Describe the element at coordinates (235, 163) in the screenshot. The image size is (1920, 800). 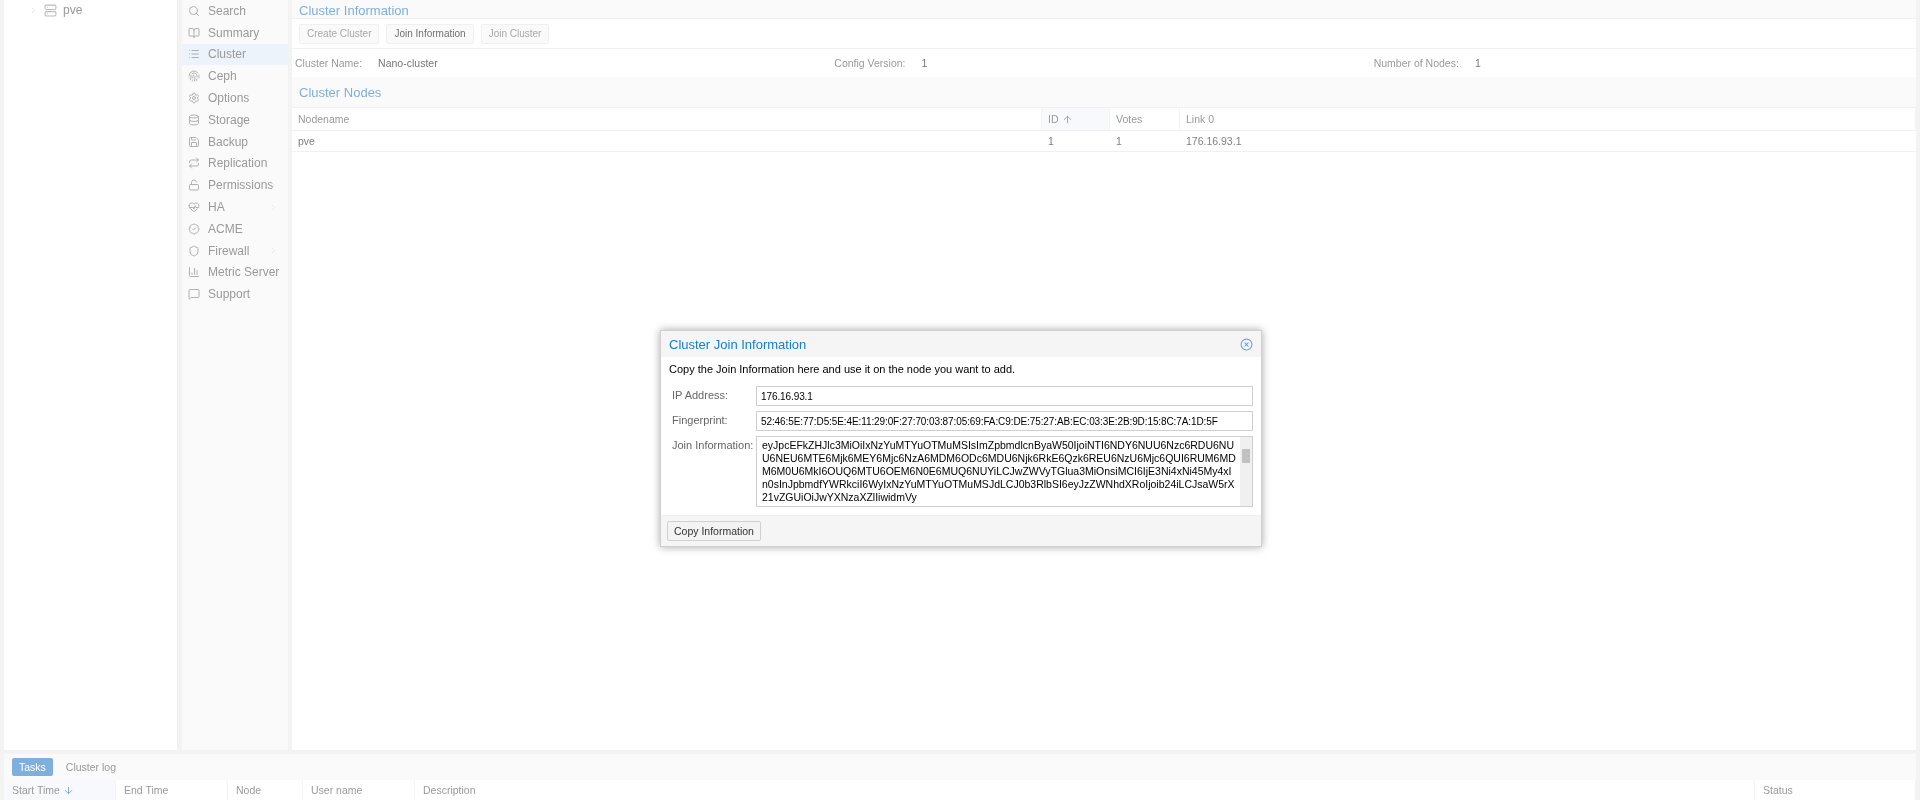
I see `nav-item: Replication` at that location.